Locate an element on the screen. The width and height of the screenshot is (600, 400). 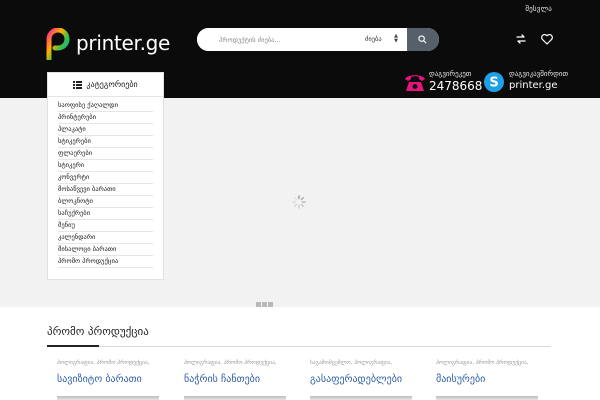
site-logo: printer.ge is located at coordinates (108, 44).